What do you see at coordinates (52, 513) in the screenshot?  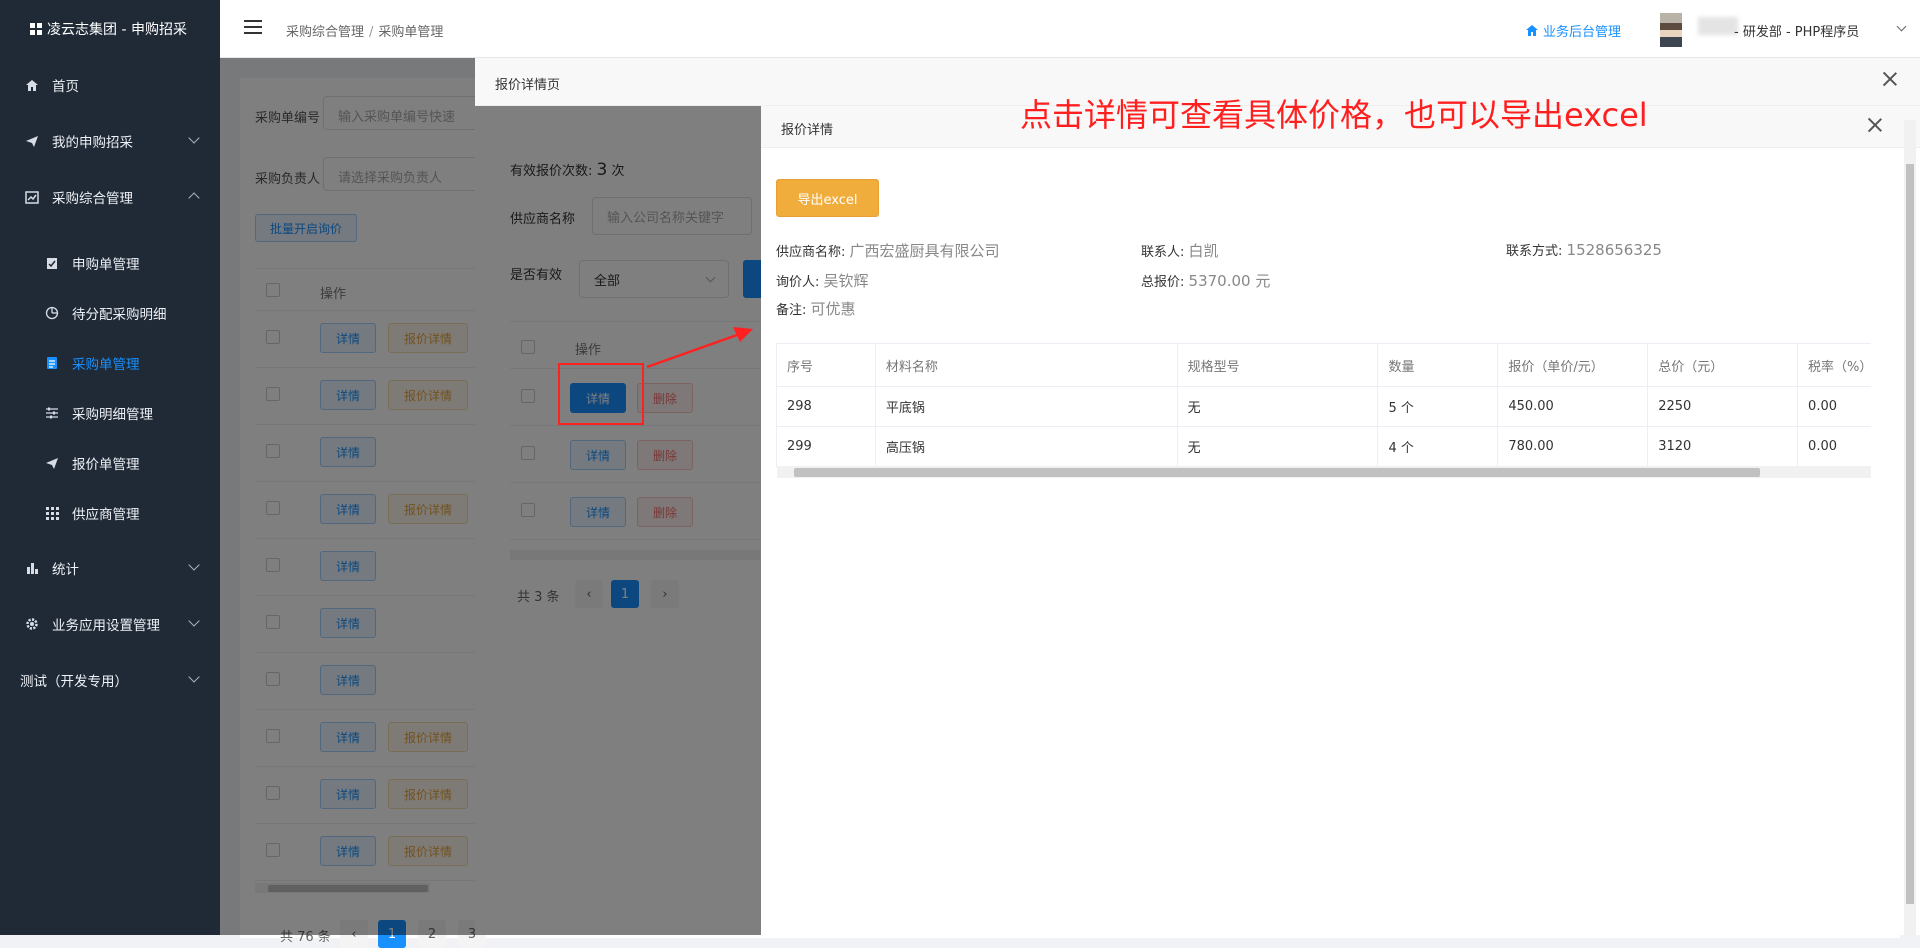 I see `grid-icon` at bounding box center [52, 513].